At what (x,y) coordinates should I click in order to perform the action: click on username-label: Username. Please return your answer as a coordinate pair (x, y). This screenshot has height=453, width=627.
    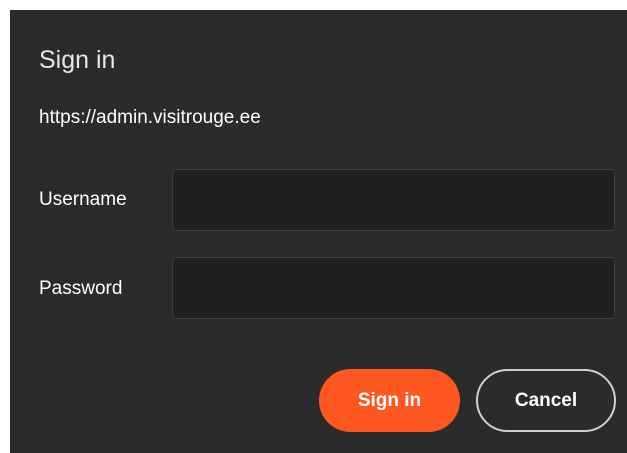
    Looking at the image, I should click on (83, 199).